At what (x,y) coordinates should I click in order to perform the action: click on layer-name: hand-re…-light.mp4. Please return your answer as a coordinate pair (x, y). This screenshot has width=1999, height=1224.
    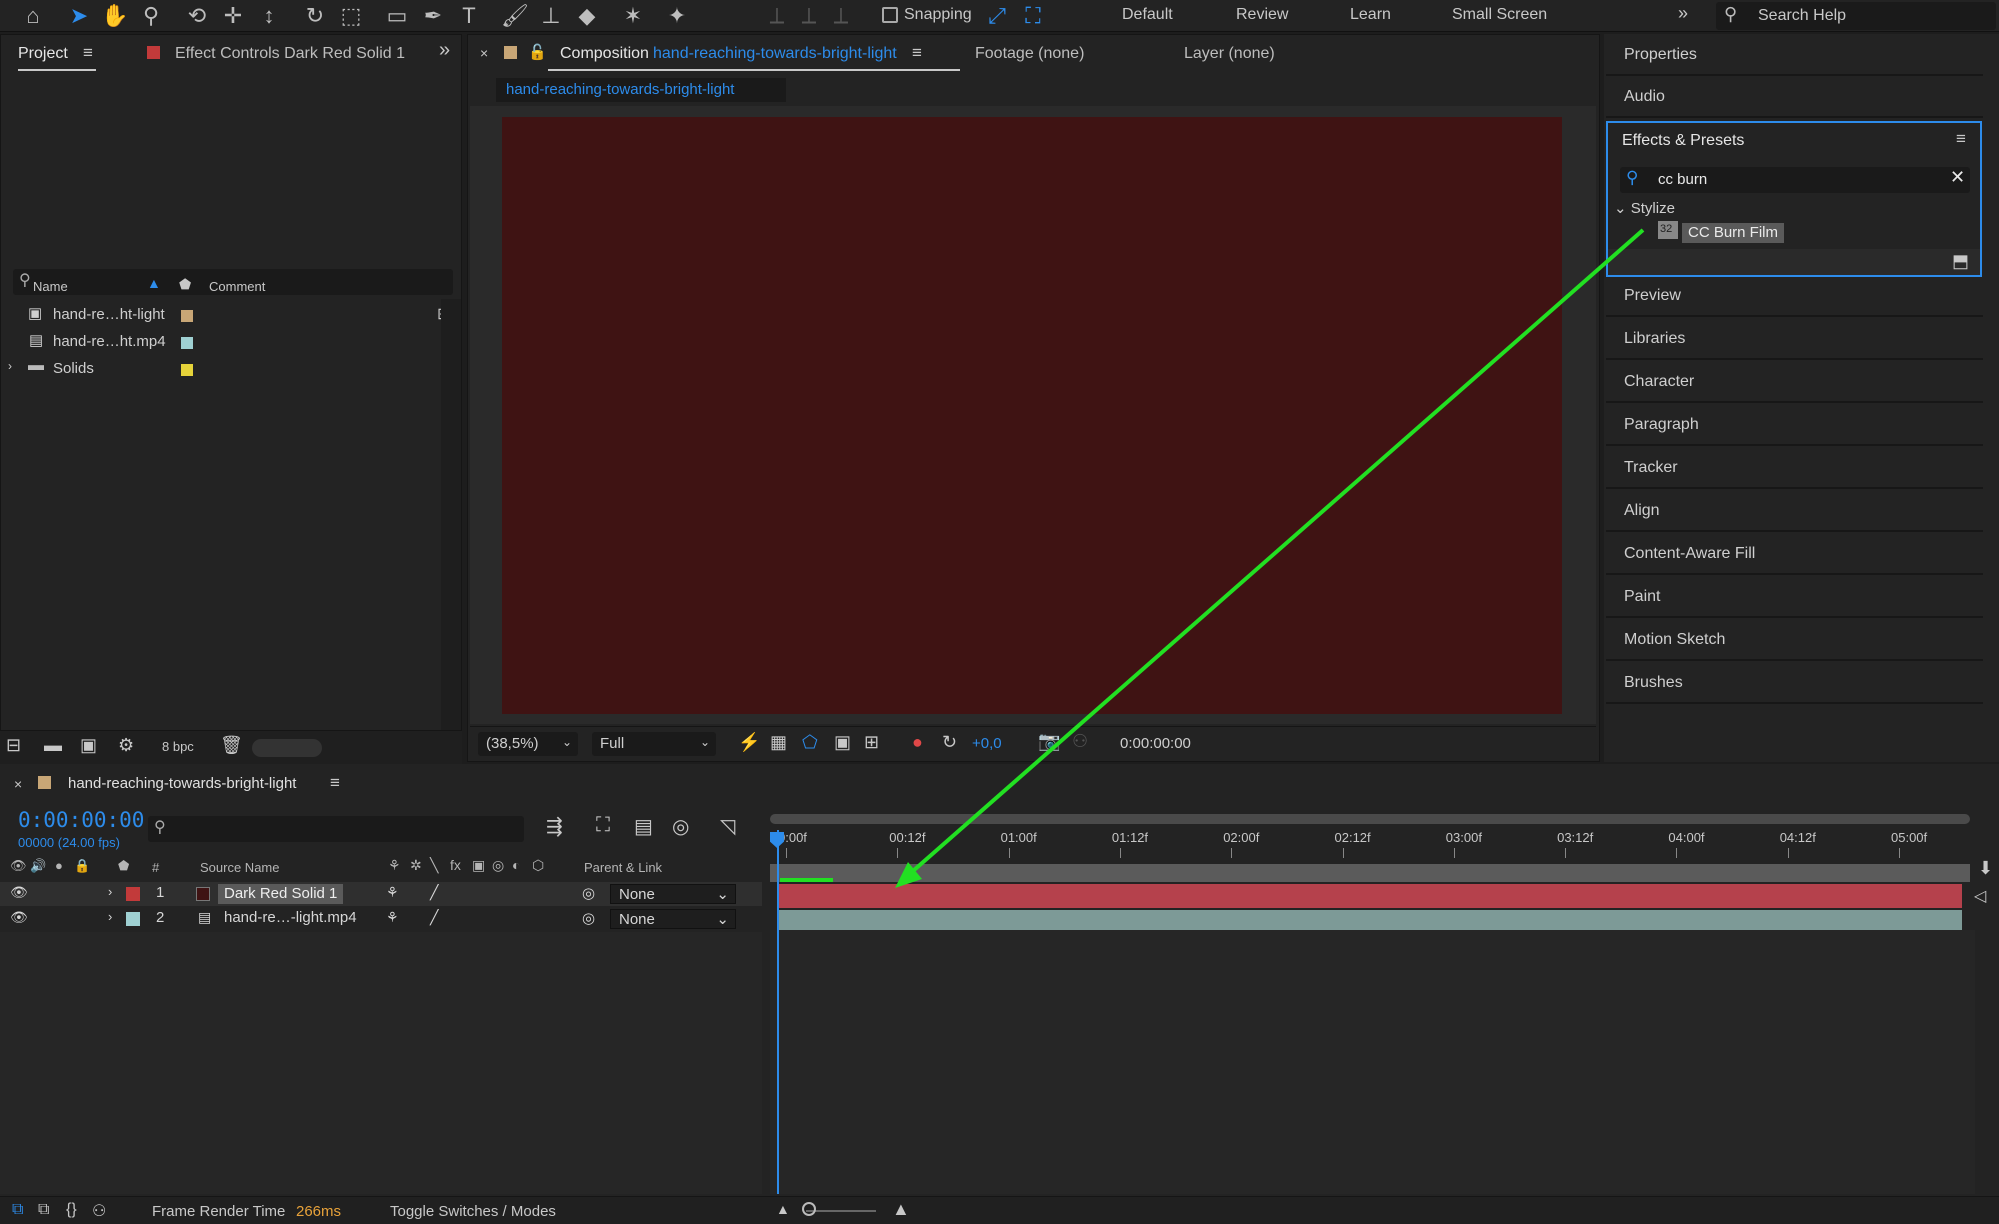
    Looking at the image, I should click on (290, 919).